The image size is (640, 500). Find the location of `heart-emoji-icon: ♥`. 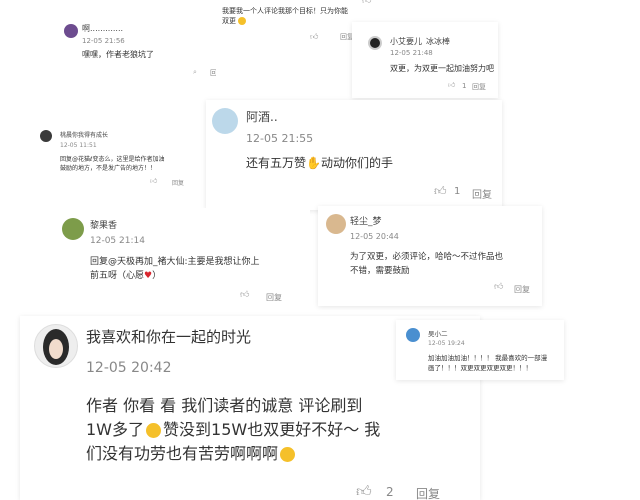

heart-emoji-icon: ♥ is located at coordinates (148, 276).